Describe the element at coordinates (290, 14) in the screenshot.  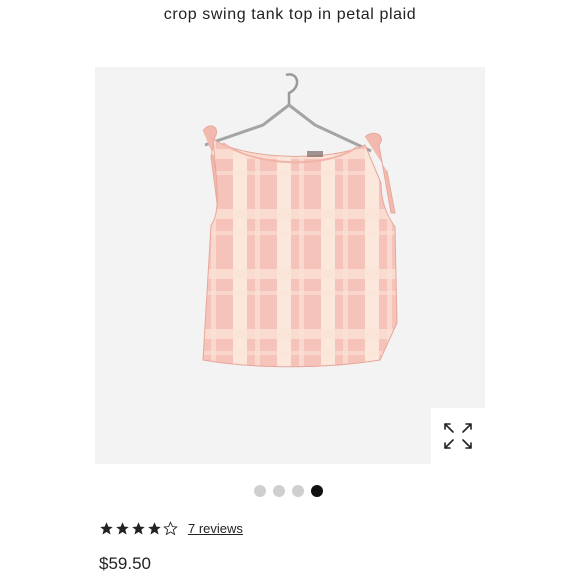
I see `product-title: crop swing tank top in petal plaid` at that location.